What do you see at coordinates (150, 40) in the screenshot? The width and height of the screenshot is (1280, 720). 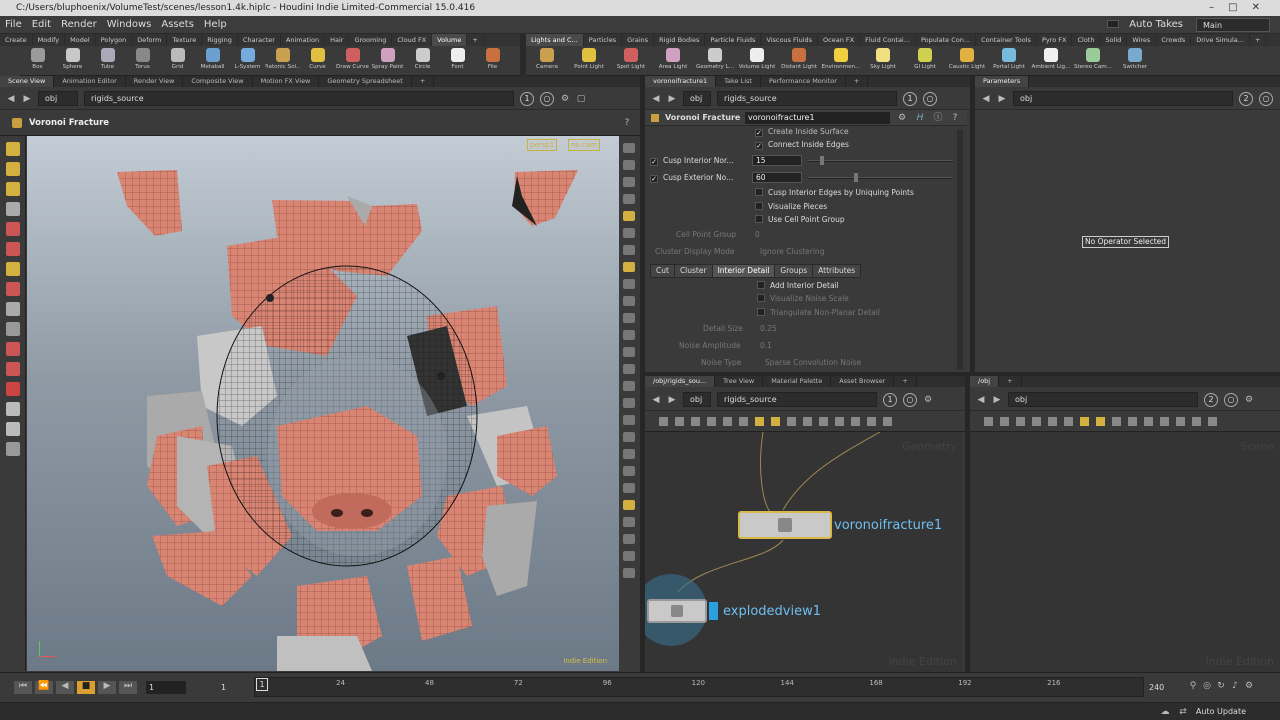 I see `shelf-tab-deform: Deform` at bounding box center [150, 40].